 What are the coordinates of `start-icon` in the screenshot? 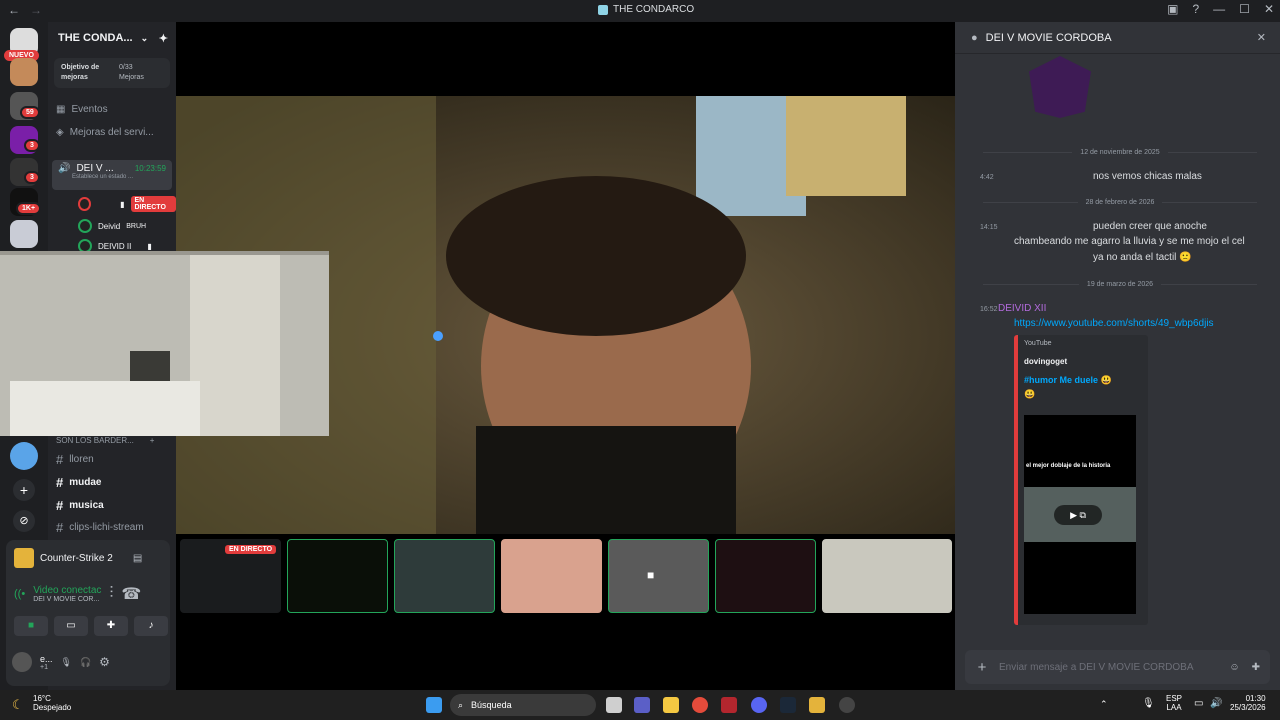 It's located at (434, 705).